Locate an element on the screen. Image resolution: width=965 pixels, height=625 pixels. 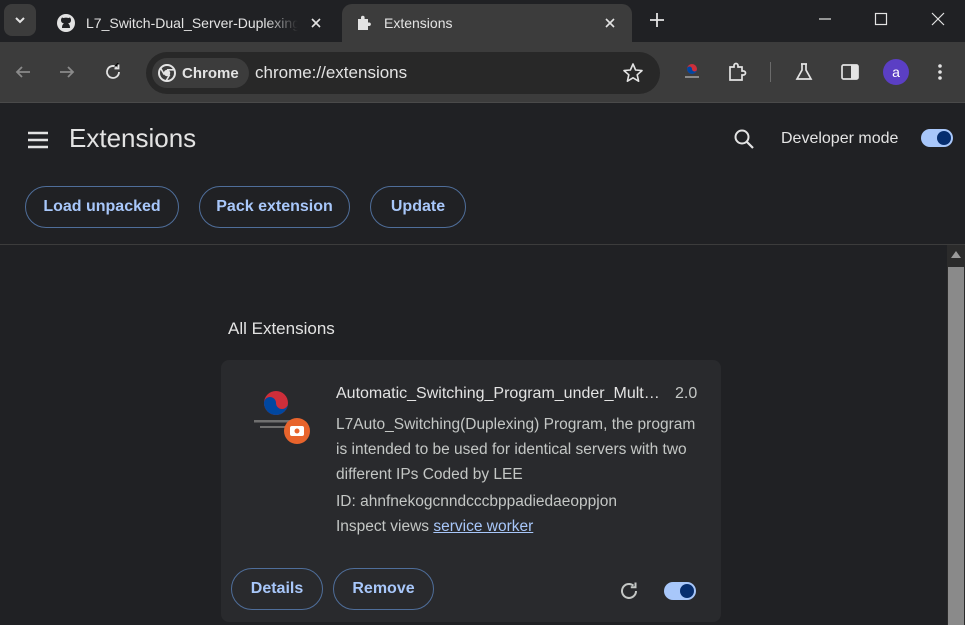
minimize-icon is located at coordinates (825, 19).